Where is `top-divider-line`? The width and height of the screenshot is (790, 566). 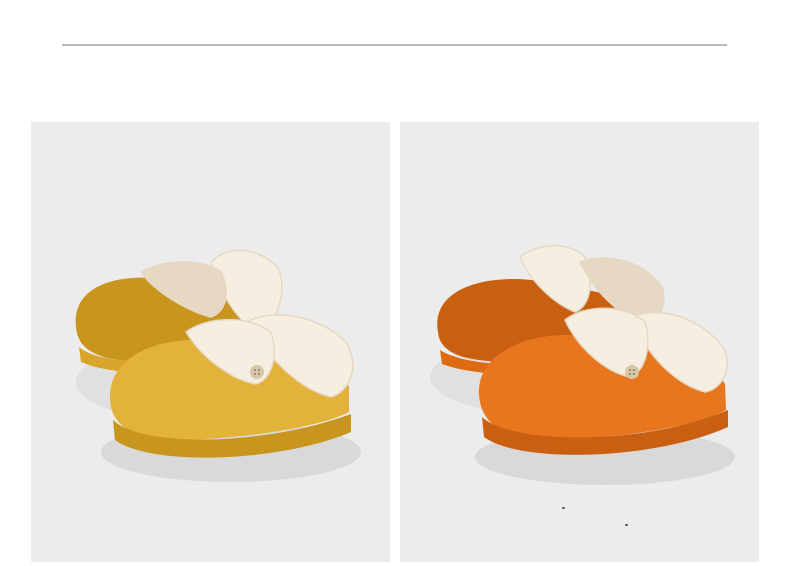
top-divider-line is located at coordinates (394, 45).